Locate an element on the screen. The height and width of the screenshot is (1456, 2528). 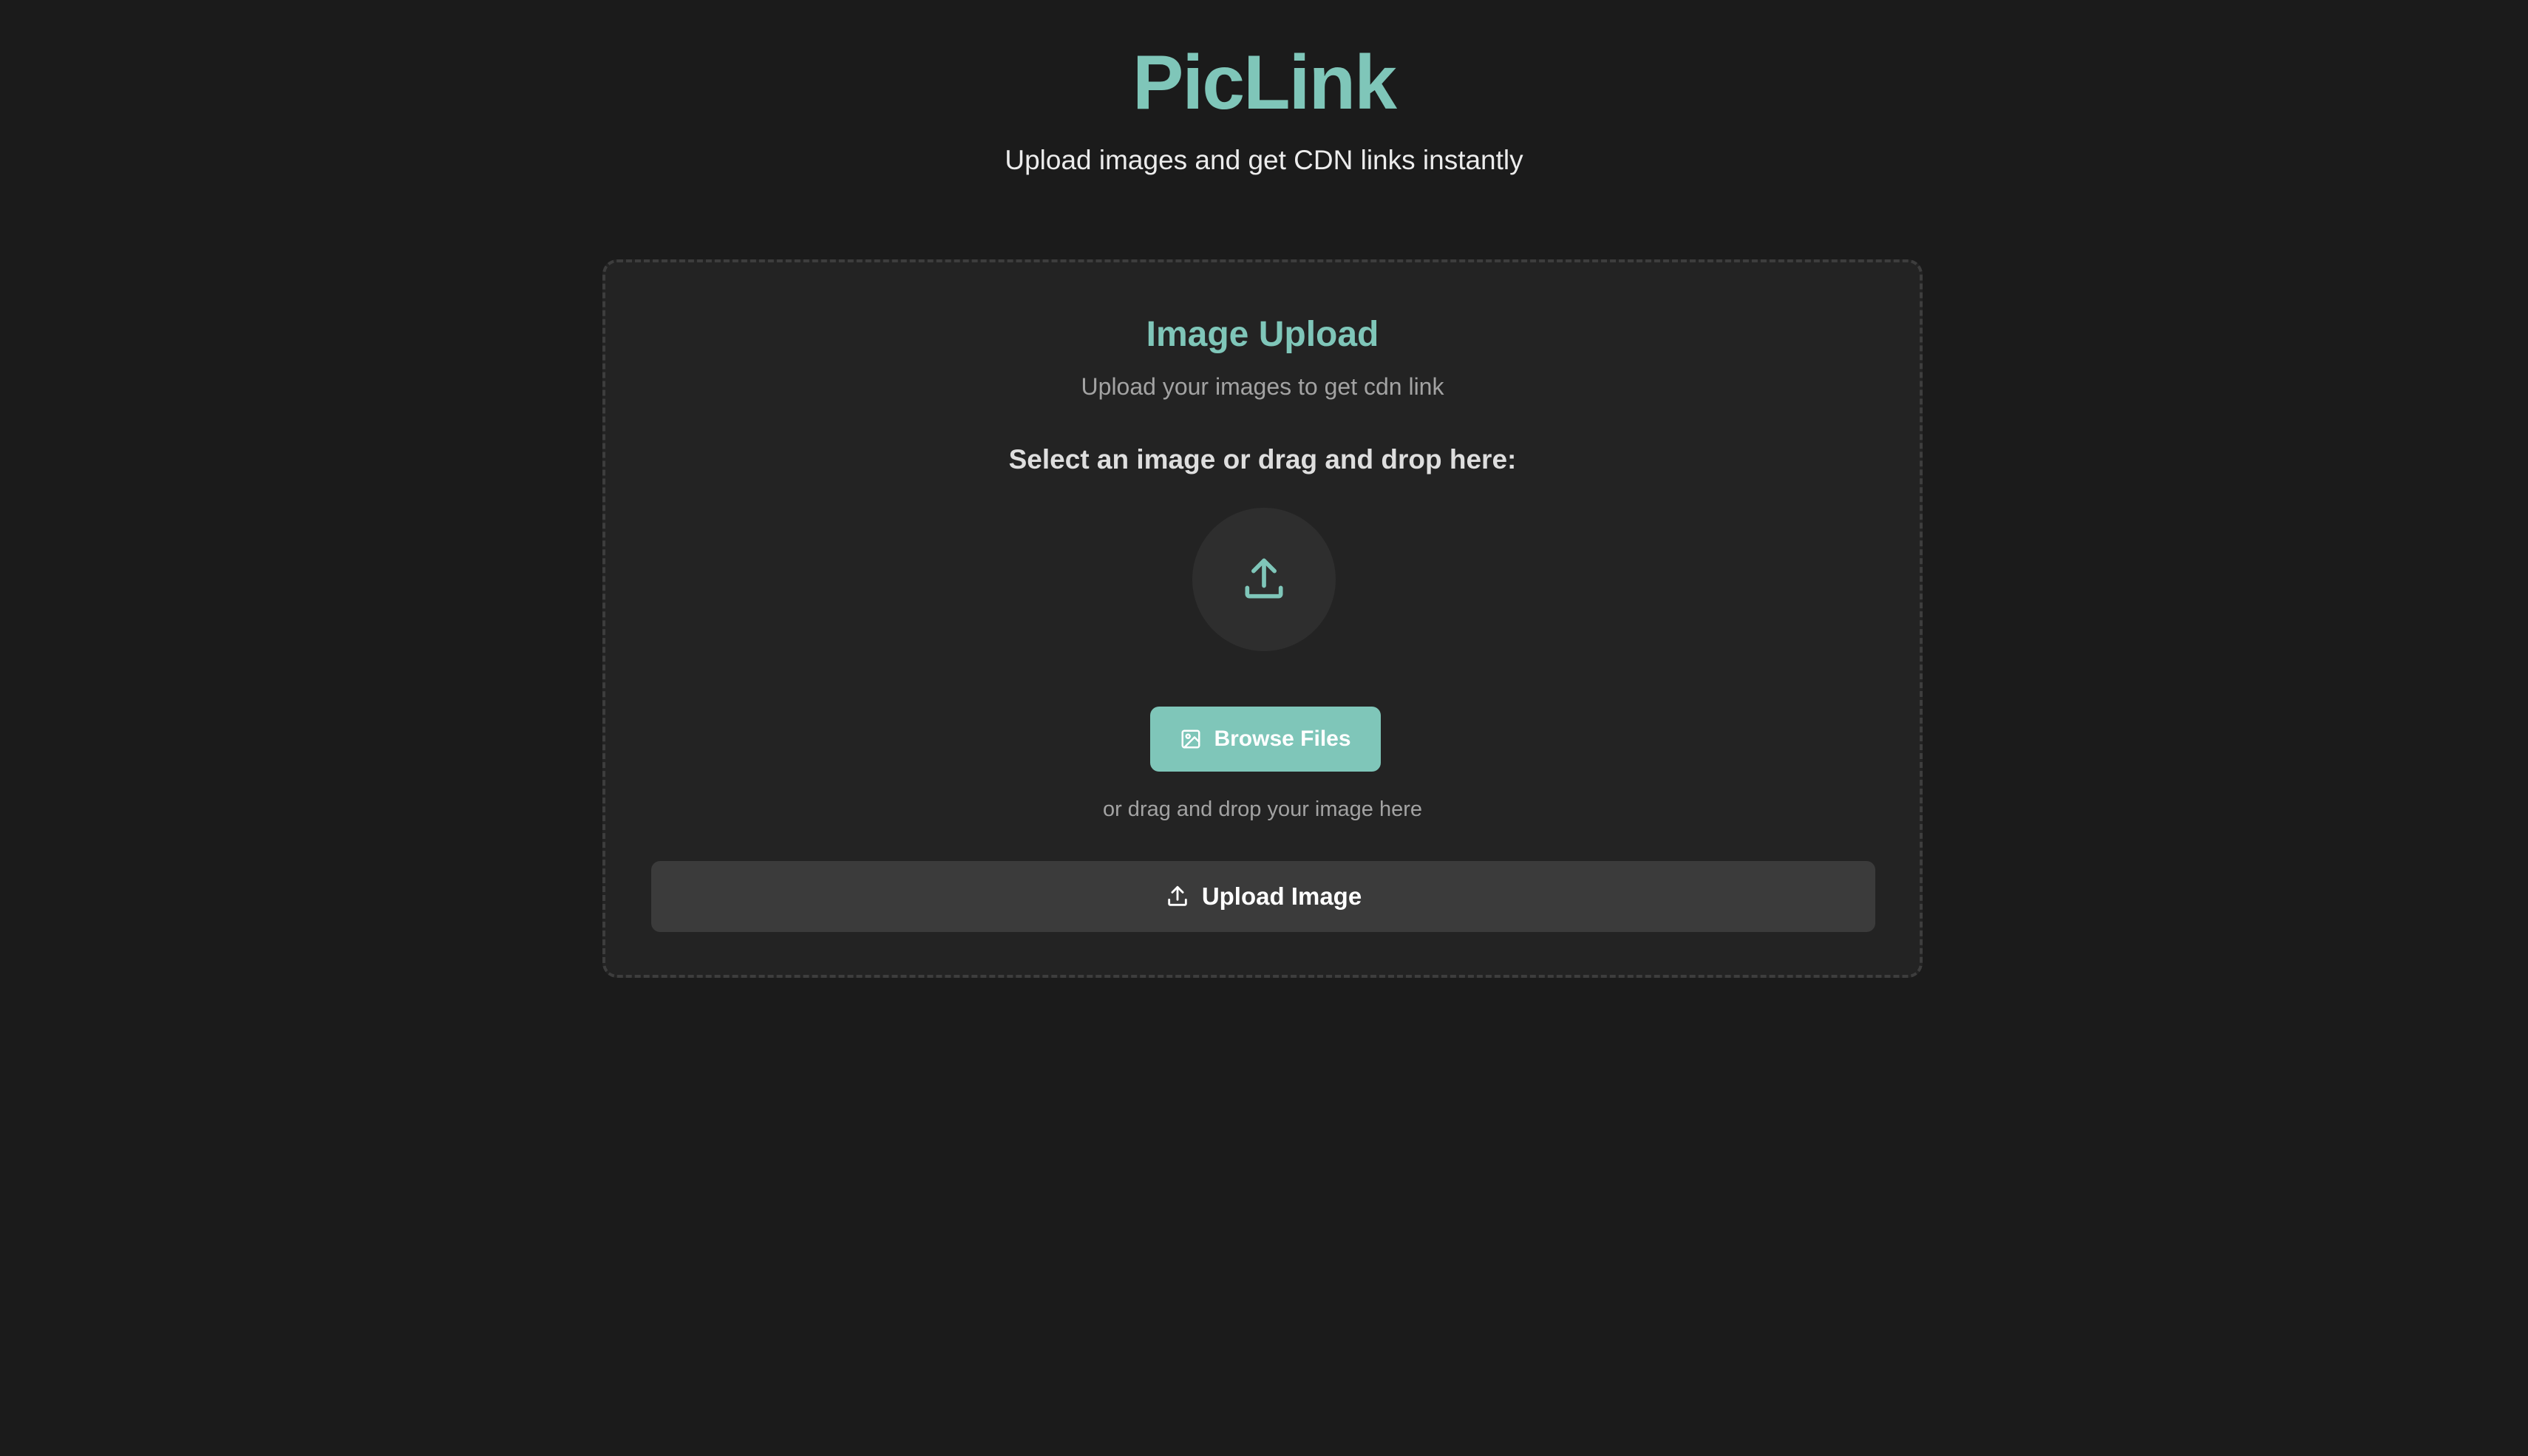
image-icon is located at coordinates (1191, 739).